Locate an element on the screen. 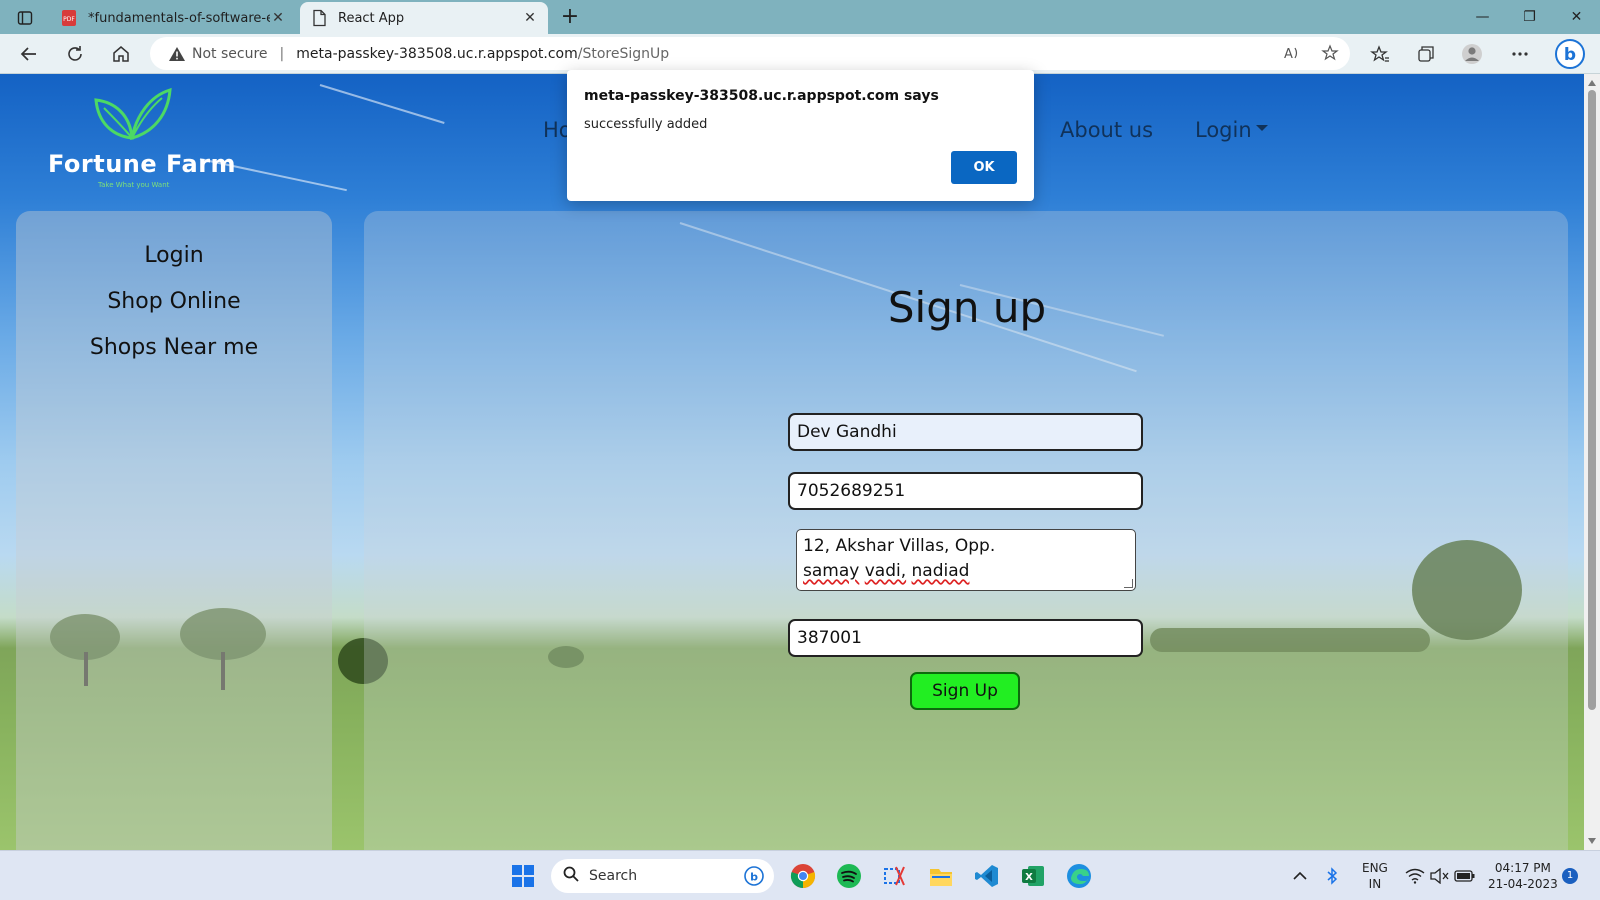 The image size is (1600, 900). add-favorite-icon is located at coordinates (1330, 53).